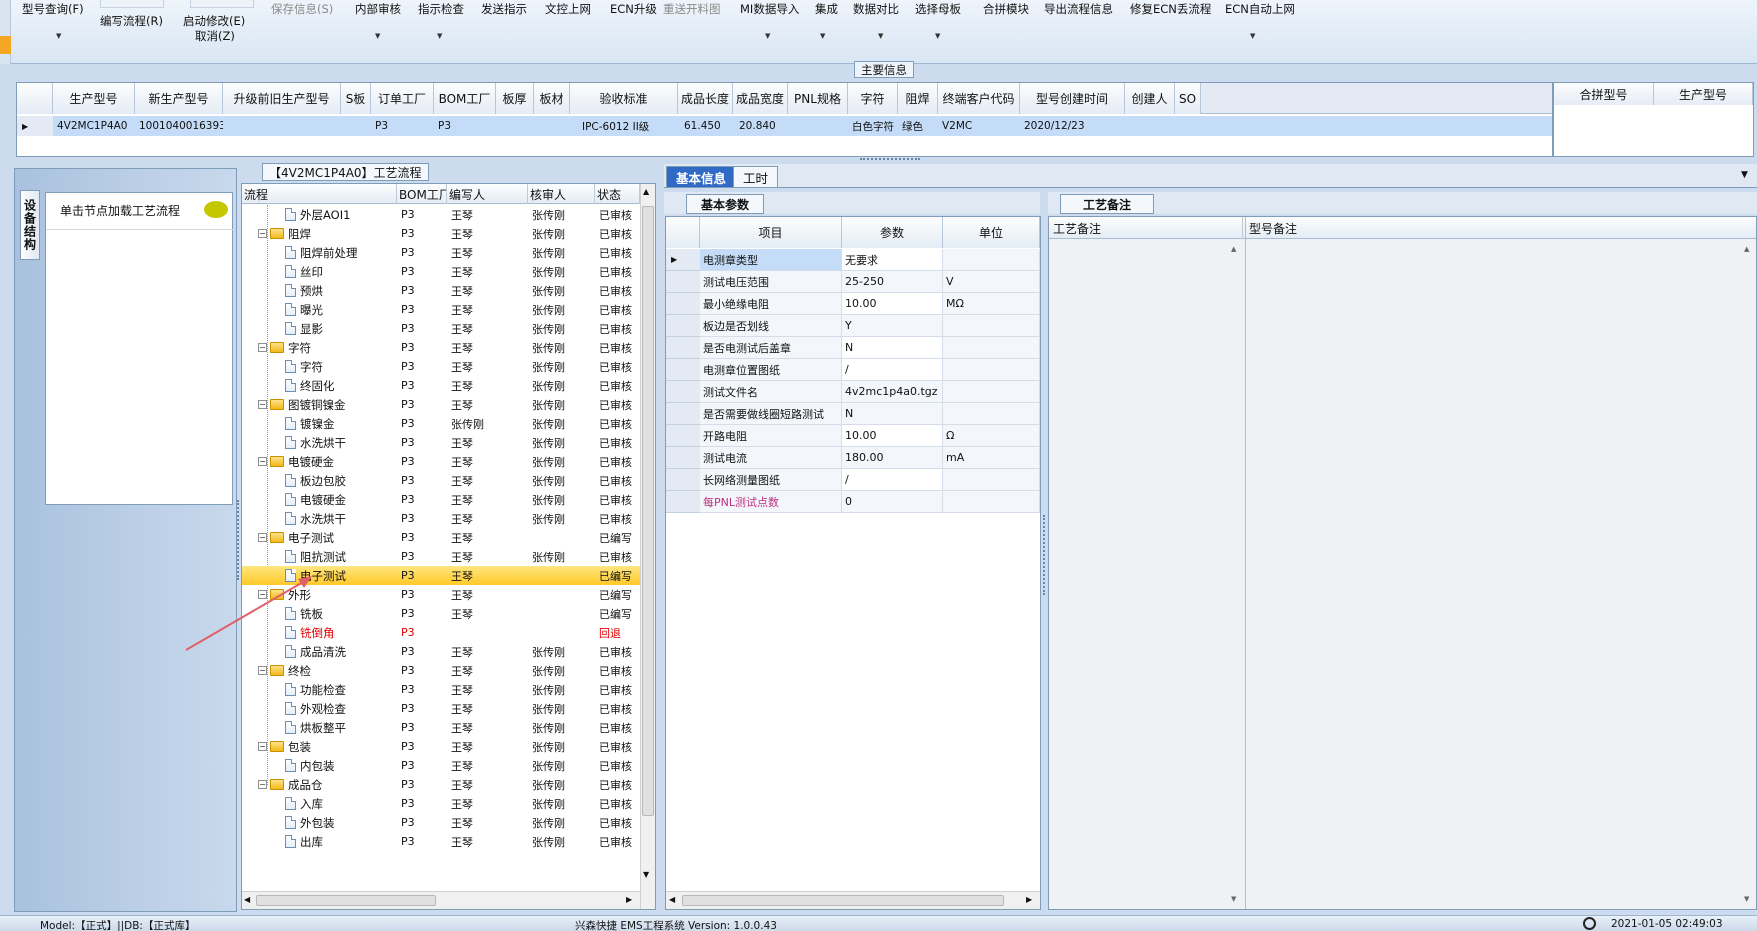  Describe the element at coordinates (441, 900) in the screenshot. I see `horizontal-scrollbar: ◀ ▶` at that location.